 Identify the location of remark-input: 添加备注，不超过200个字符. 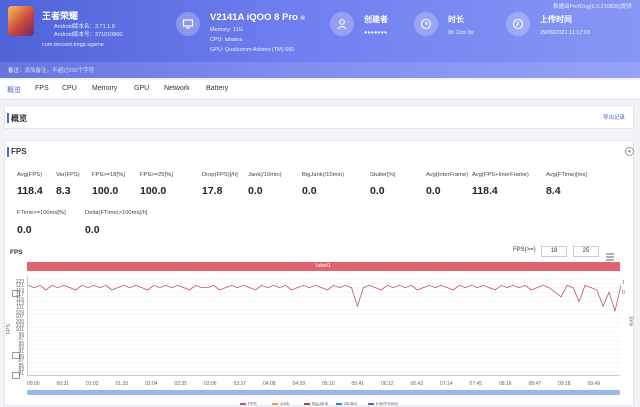
(60, 71).